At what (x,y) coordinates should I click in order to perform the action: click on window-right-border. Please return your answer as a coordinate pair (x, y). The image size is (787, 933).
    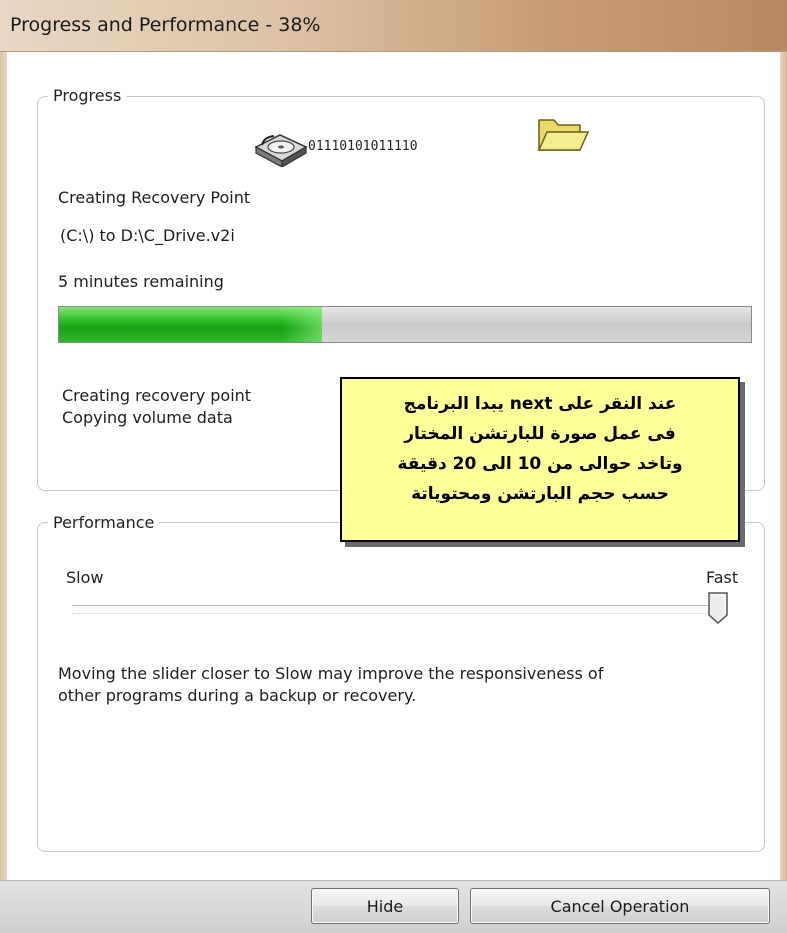
    Looking at the image, I should click on (783, 466).